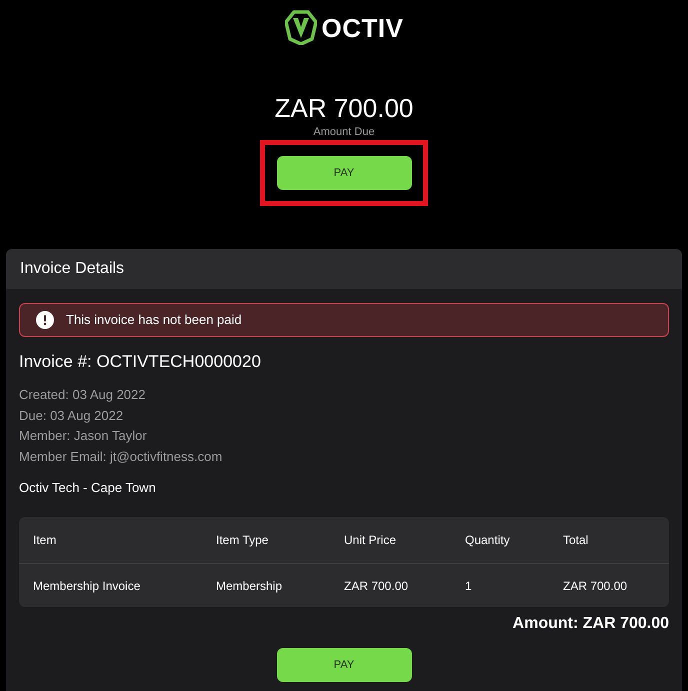 This screenshot has height=691, width=688. Describe the element at coordinates (88, 488) in the screenshot. I see `location-name: Octiv Tech - Cape Town` at that location.